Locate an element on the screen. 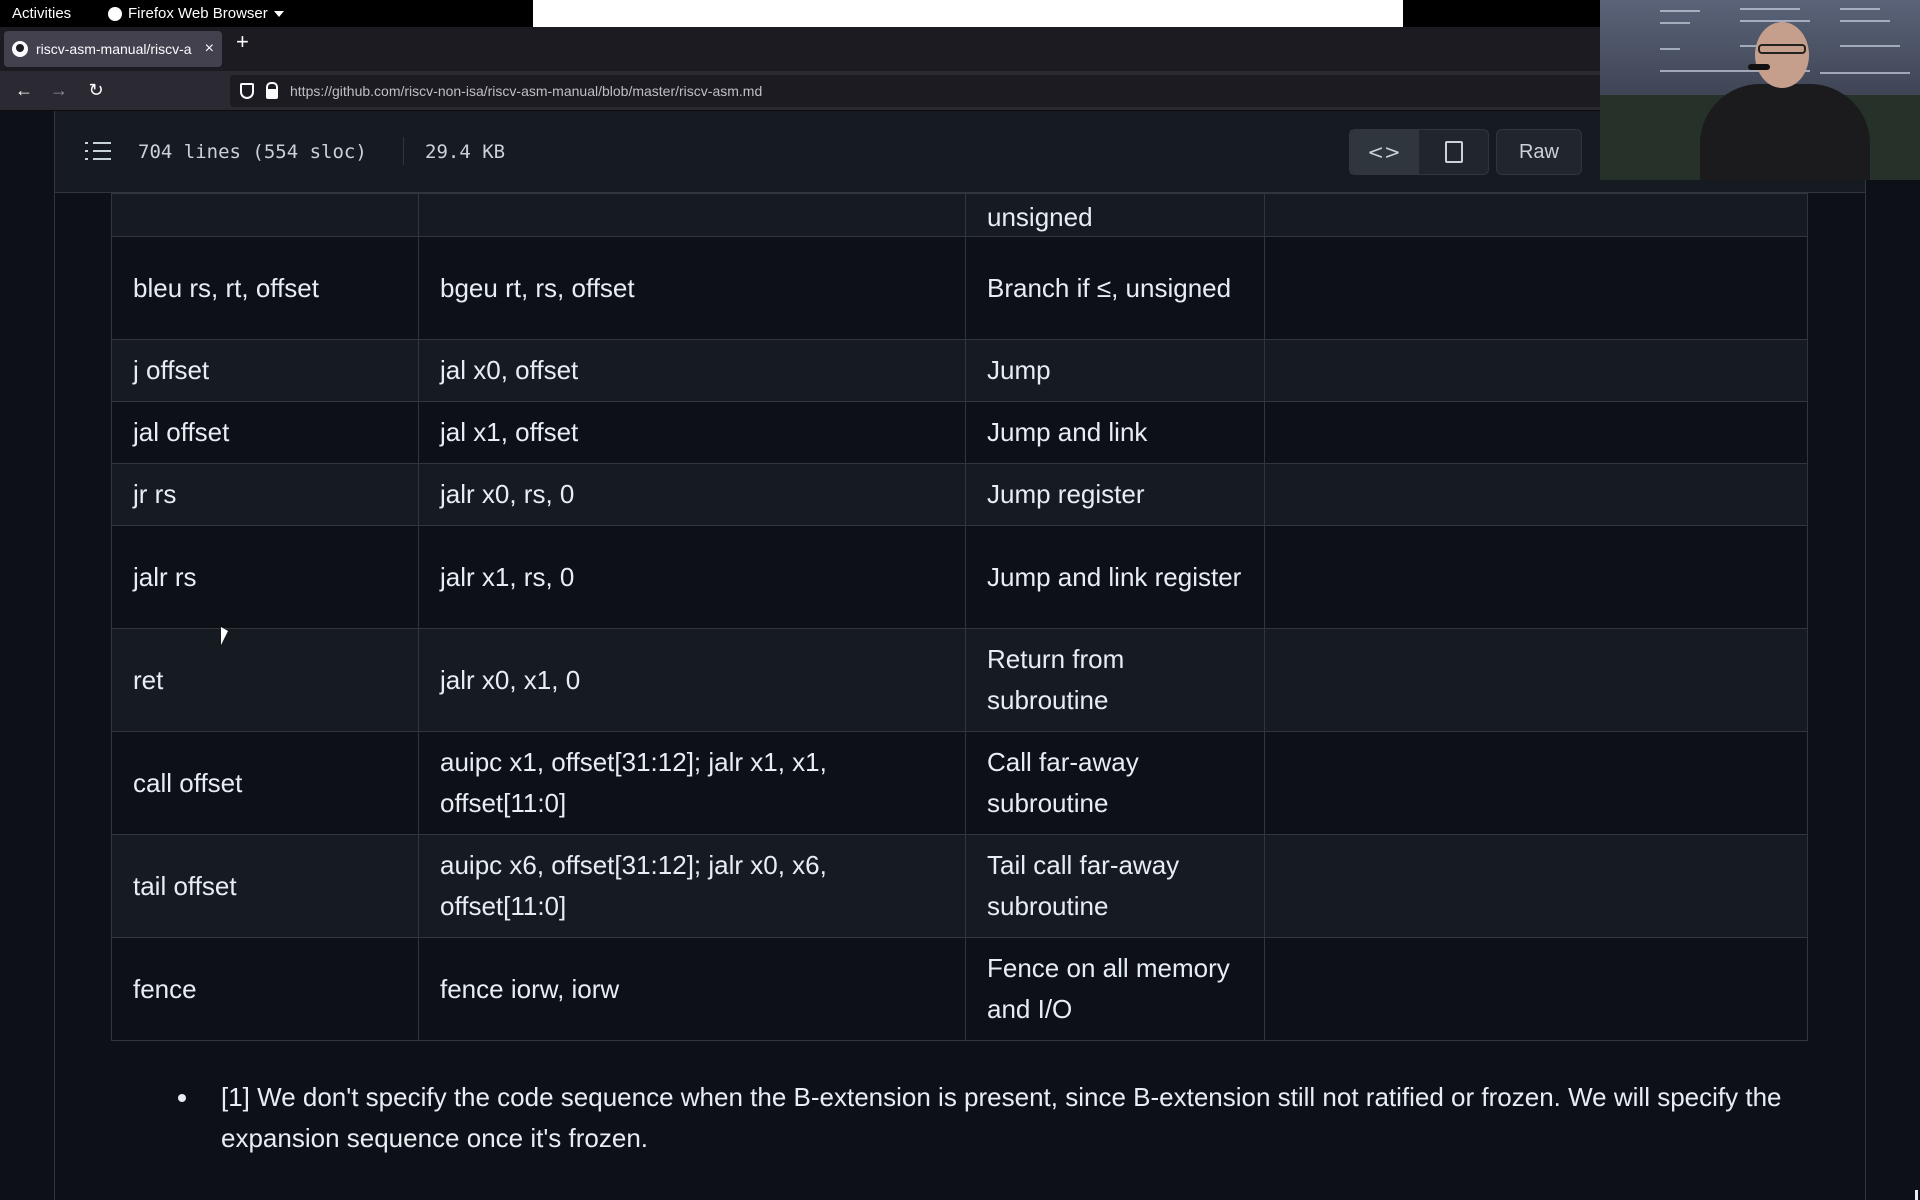  table-cell-c2: jal x0, offset is located at coordinates (692, 370).